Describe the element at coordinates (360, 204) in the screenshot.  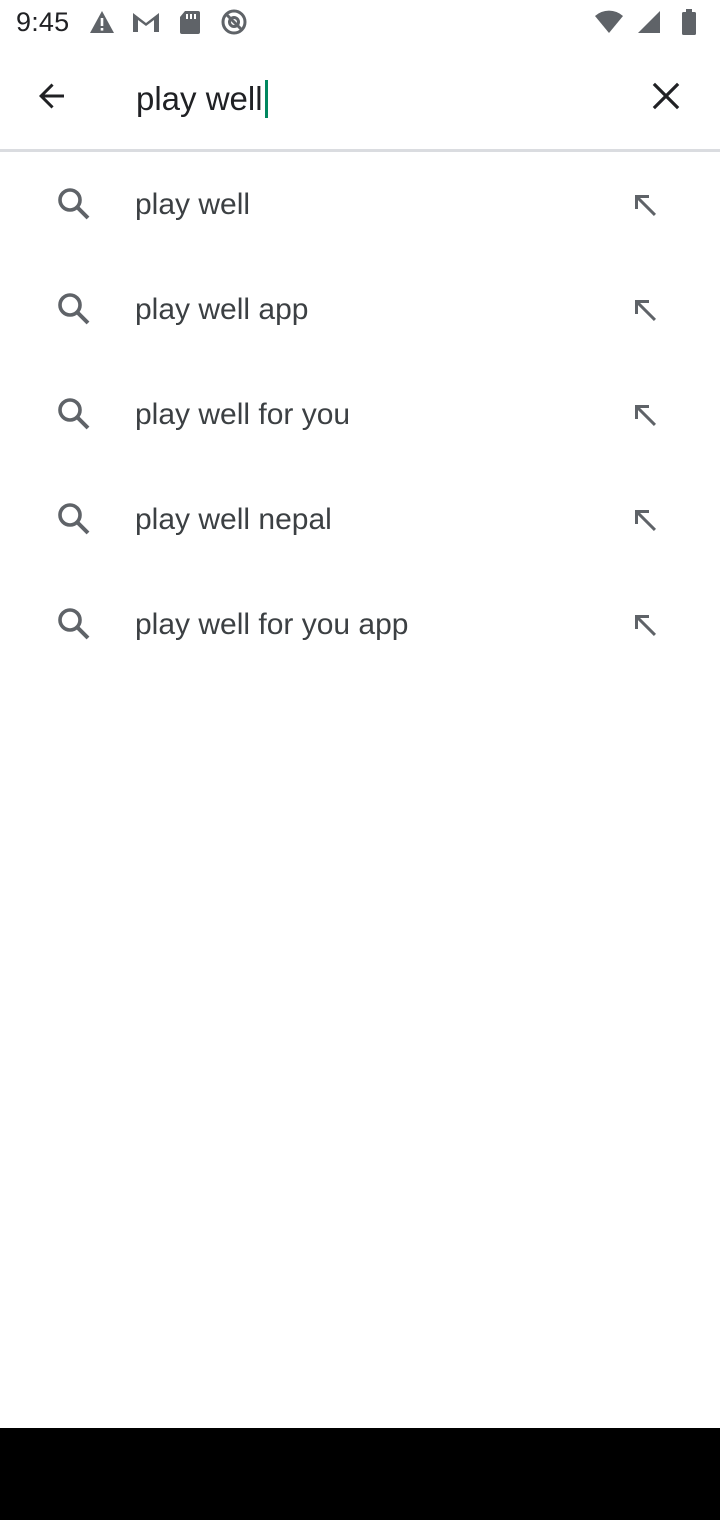
I see `suggestion-item: play well` at that location.